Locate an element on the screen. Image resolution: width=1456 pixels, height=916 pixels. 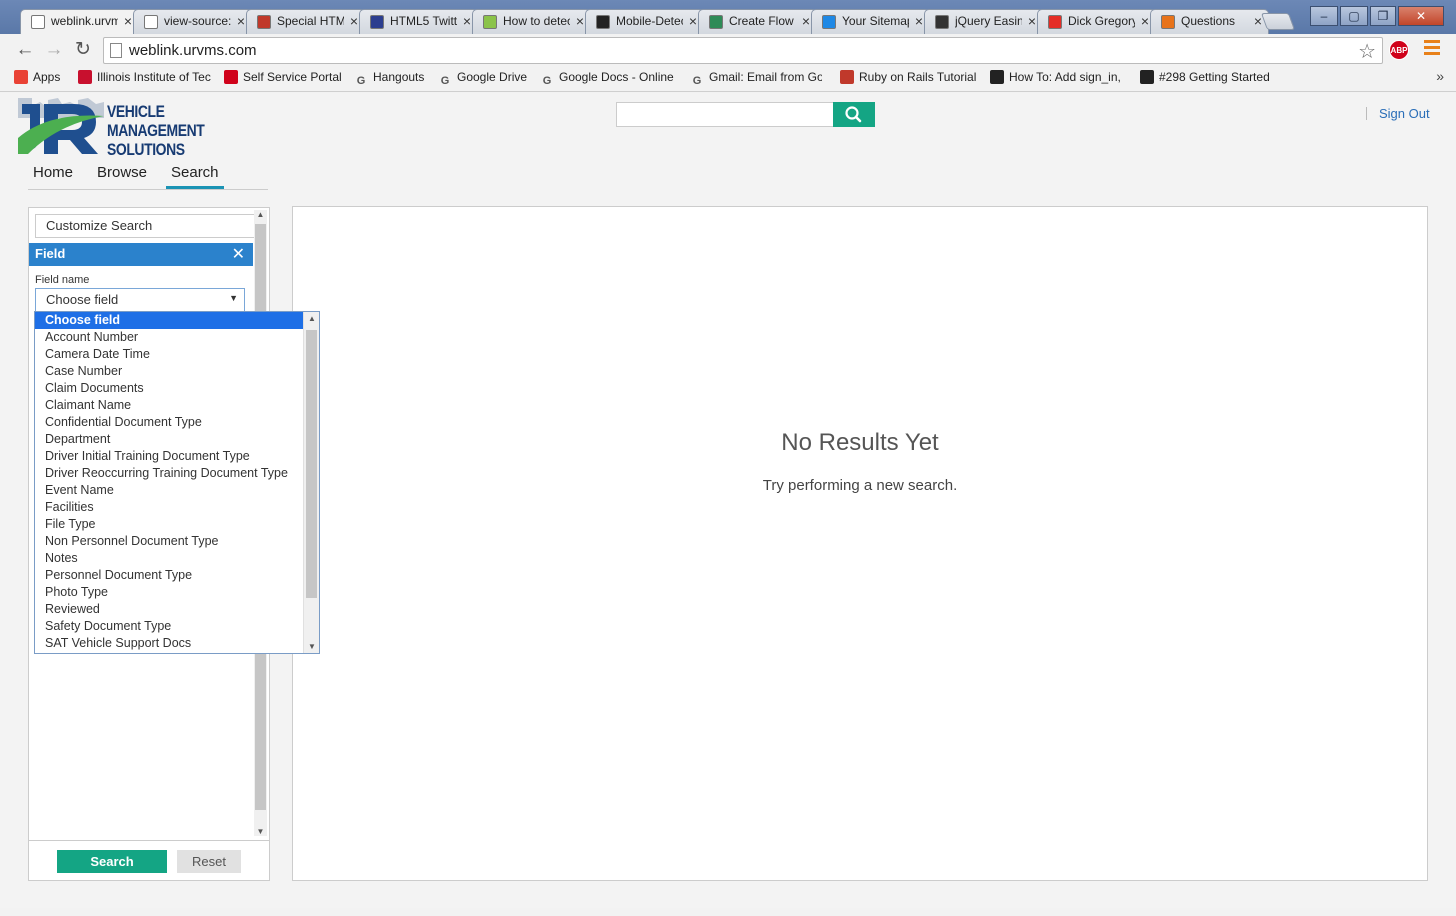
logo: VEHICLE MANAGEMENT SOLUTIONS is located at coordinates (118, 128).